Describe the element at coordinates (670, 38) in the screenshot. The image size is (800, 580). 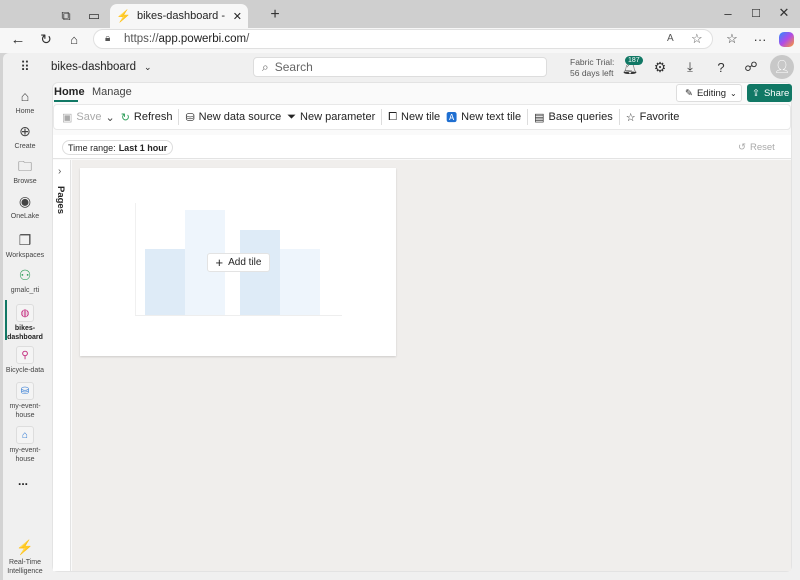
I see `read-aloud-icon: A` at that location.